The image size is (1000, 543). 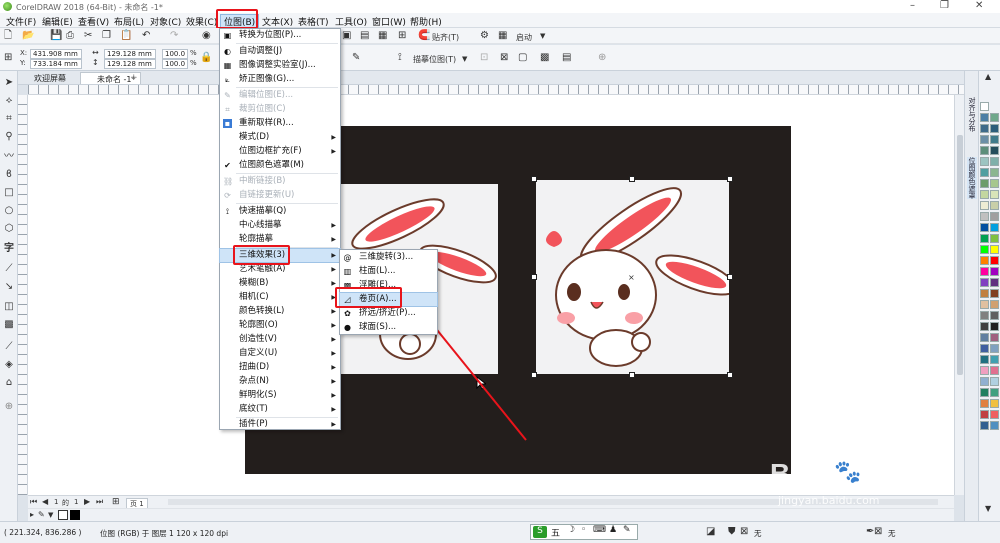 I want to click on handle-bottom-left, so click(x=534, y=375).